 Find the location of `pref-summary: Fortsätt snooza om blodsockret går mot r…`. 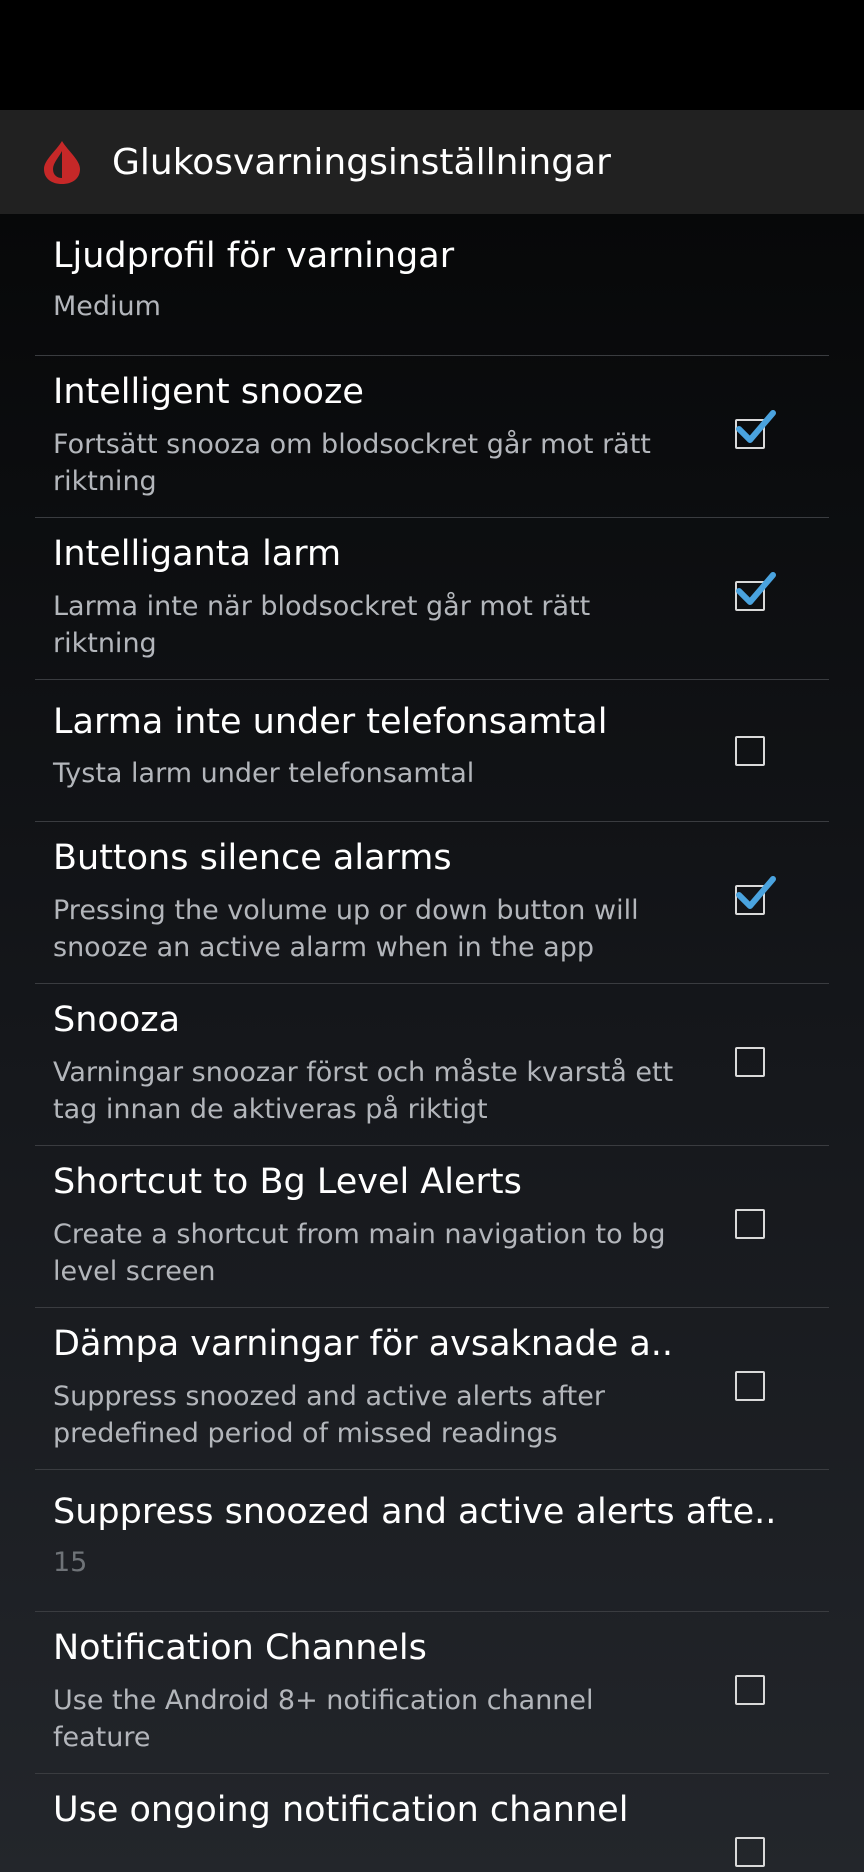

pref-summary: Fortsätt snooza om blodsockret går mot r… is located at coordinates (352, 463).